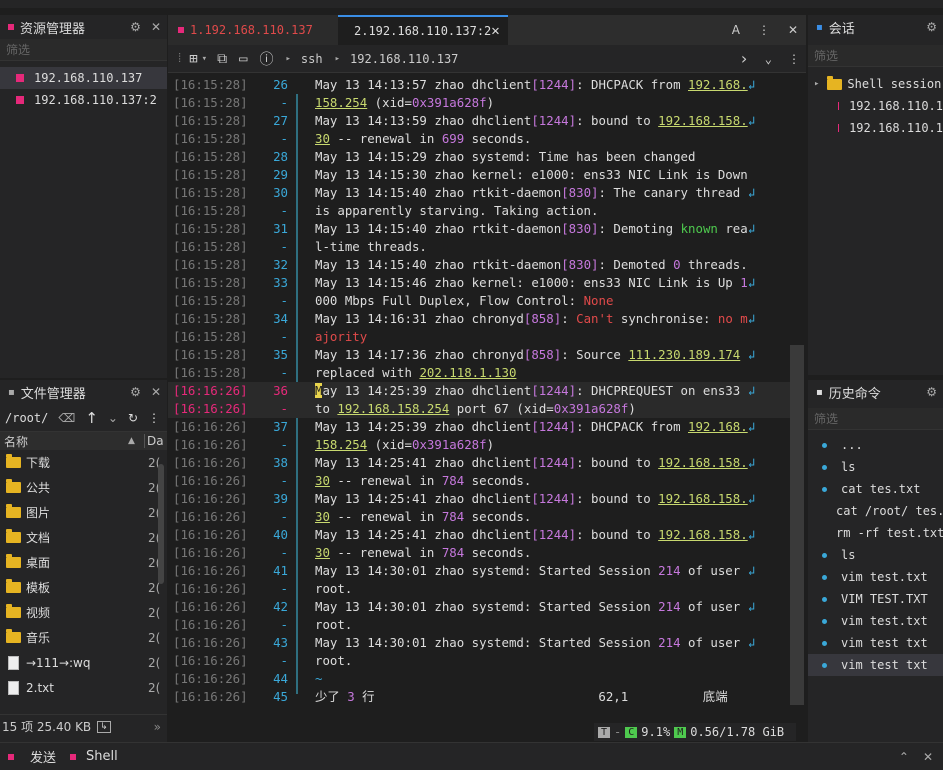 The width and height of the screenshot is (943, 770). I want to click on tab-actions: A ⋮ ✕, so click(769, 30).